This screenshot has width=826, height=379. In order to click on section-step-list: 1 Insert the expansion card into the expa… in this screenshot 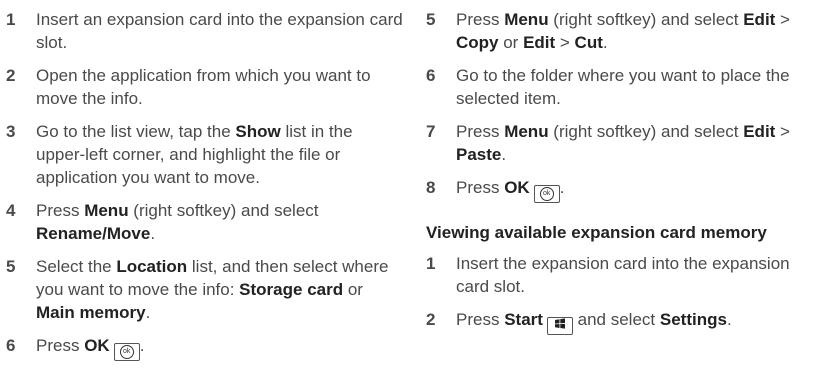, I will do `click(625, 293)`.